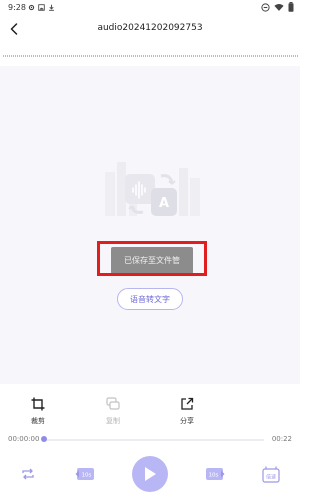  I want to click on forward-10s-button: 10s, so click(215, 474).